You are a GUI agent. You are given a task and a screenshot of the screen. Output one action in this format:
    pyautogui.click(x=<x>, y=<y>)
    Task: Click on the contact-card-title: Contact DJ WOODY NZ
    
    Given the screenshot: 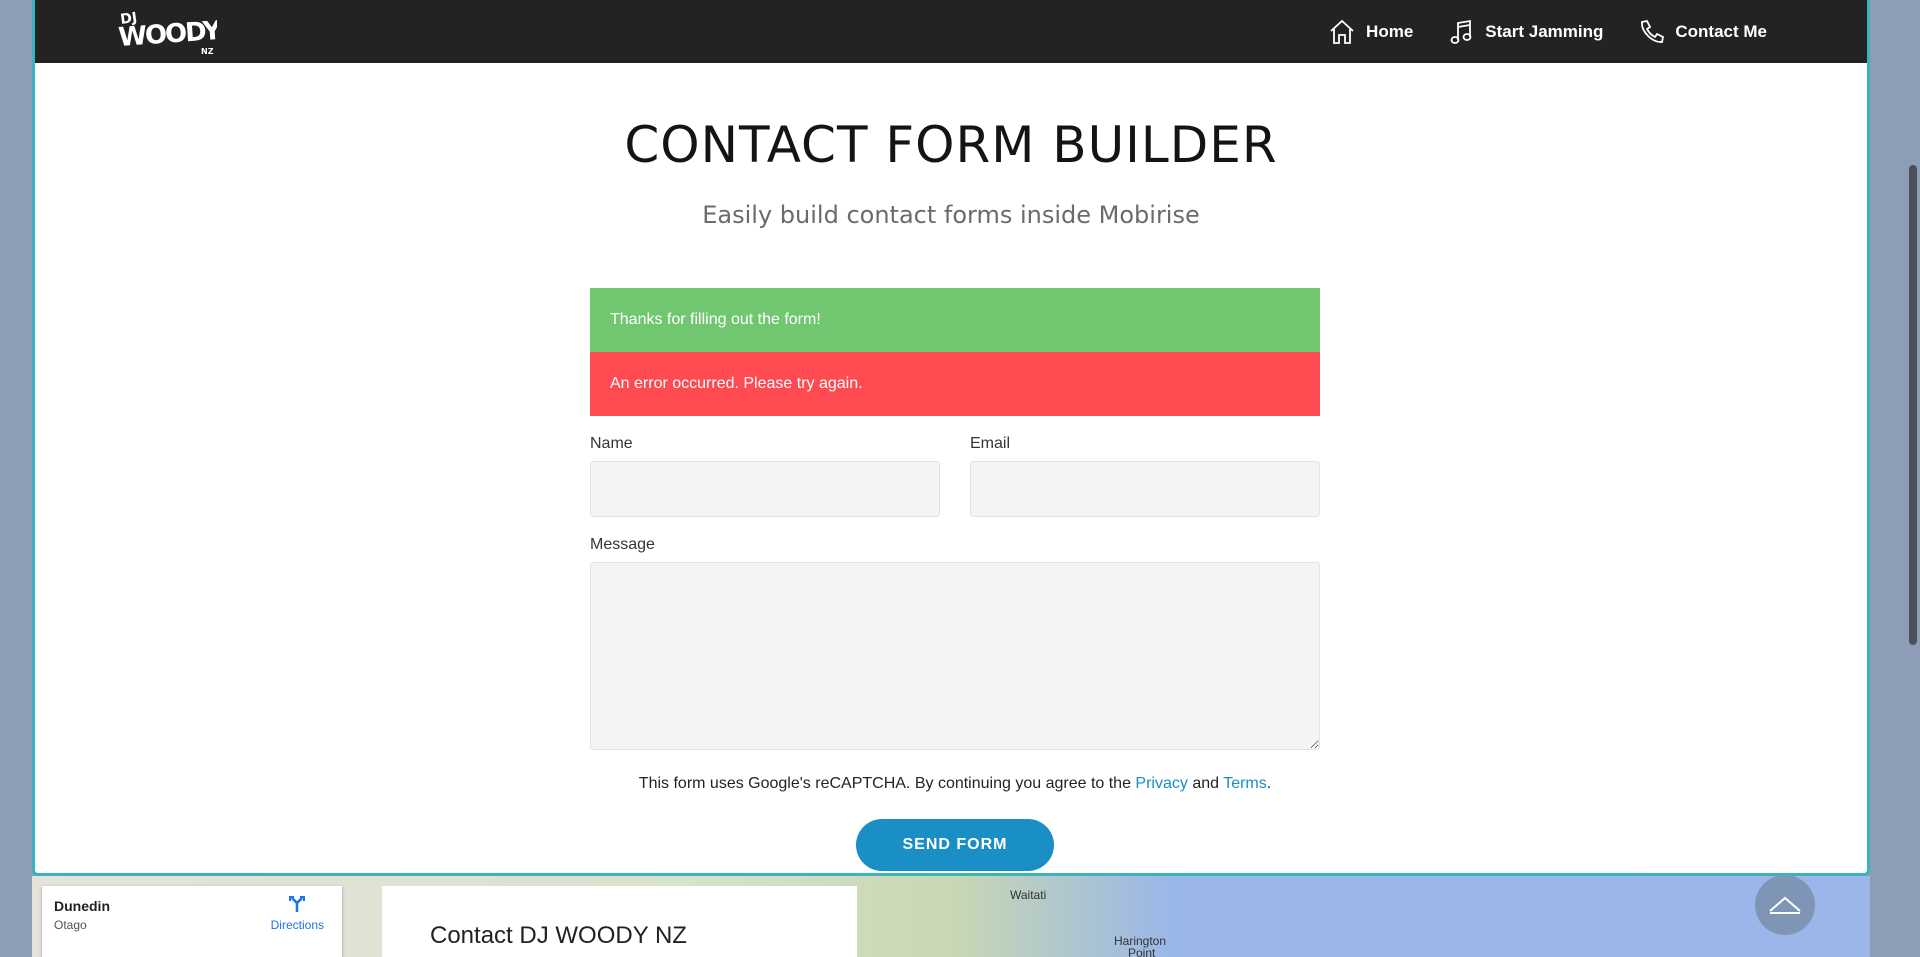 What is the action you would take?
    pyautogui.click(x=558, y=935)
    